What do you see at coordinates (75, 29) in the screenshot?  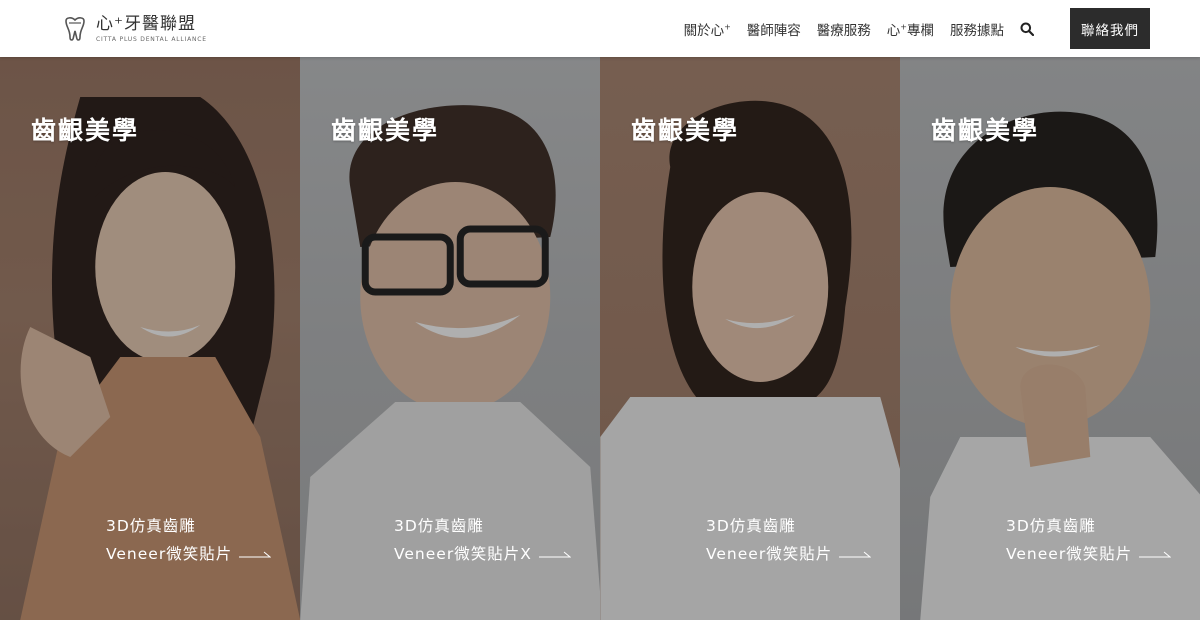 I see `tooth-sparkle-icon` at bounding box center [75, 29].